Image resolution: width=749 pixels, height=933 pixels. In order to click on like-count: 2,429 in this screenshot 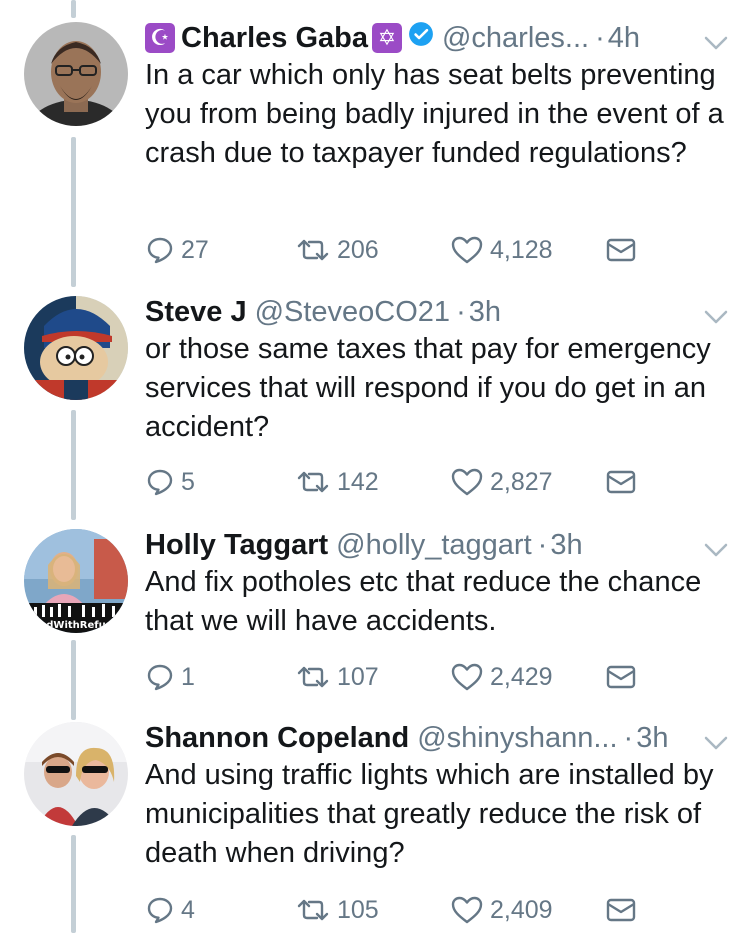, I will do `click(521, 676)`.